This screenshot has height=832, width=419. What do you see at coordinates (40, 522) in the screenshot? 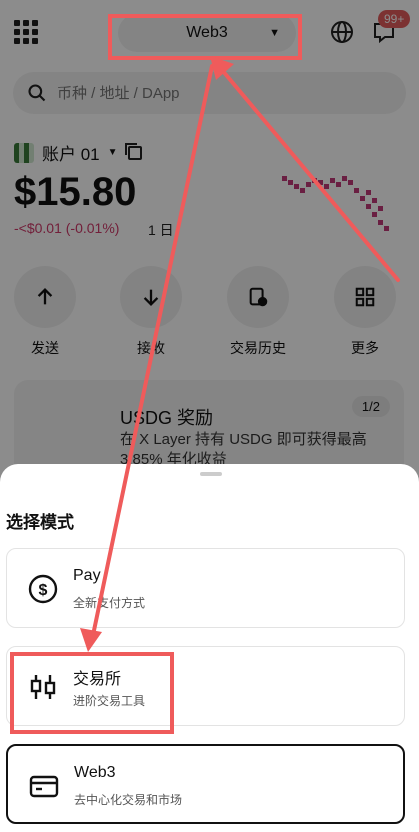
I see `sheet-title: 选择模式` at bounding box center [40, 522].